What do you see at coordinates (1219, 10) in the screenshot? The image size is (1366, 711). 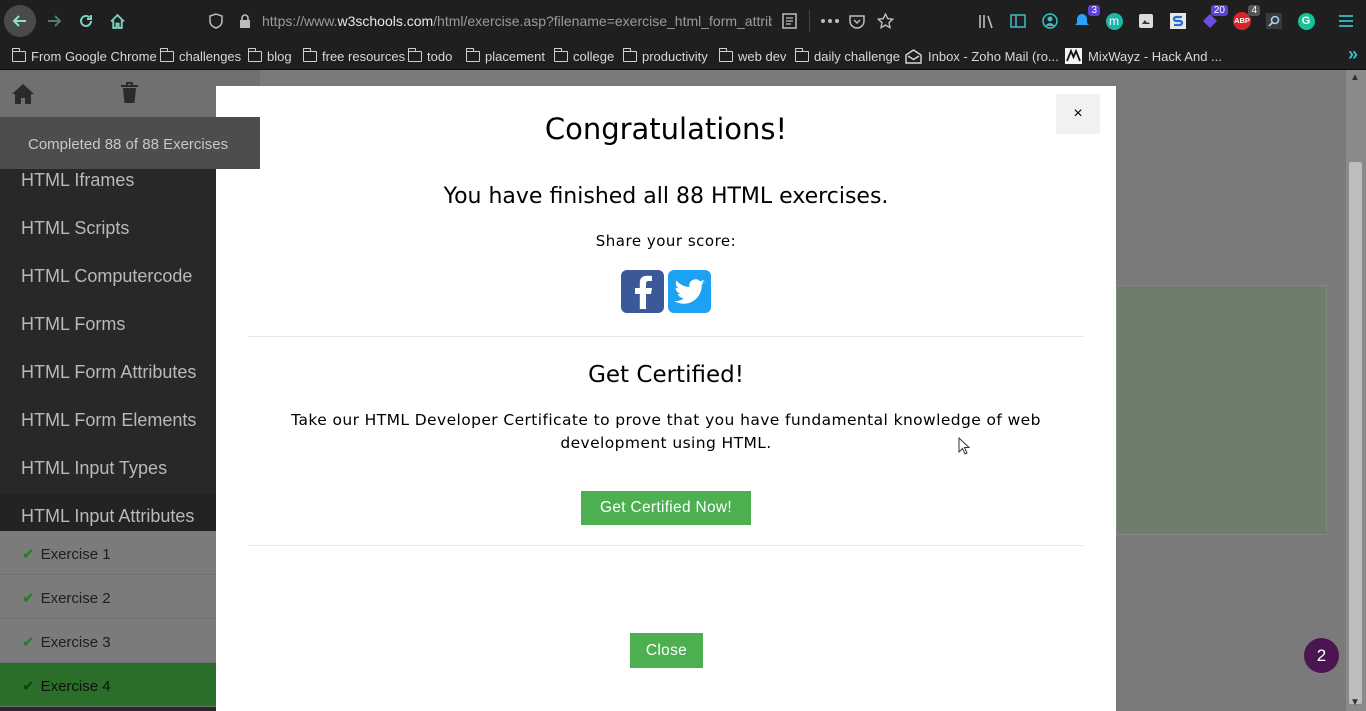 I see `tabs-badge: 20` at bounding box center [1219, 10].